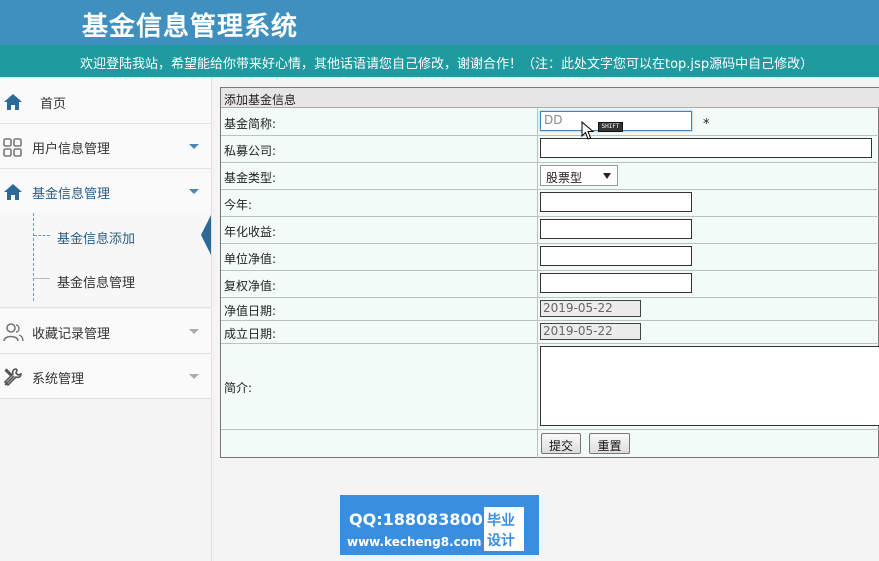 The height and width of the screenshot is (561, 879). I want to click on submenu-item-fund-manage: 基金信息管理, so click(105, 279).